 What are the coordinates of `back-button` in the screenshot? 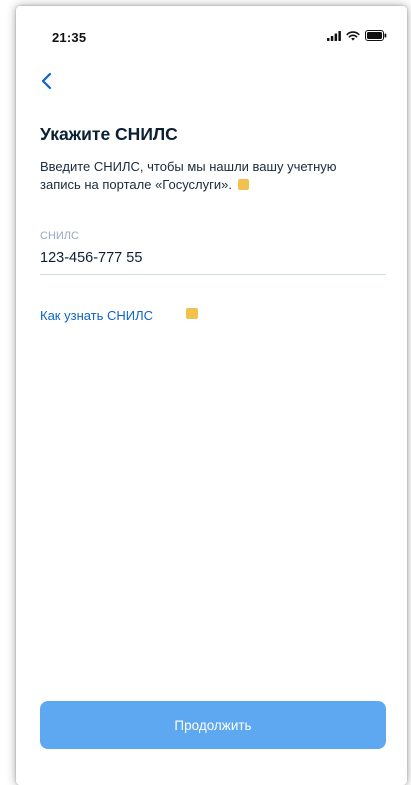 It's located at (47, 81).